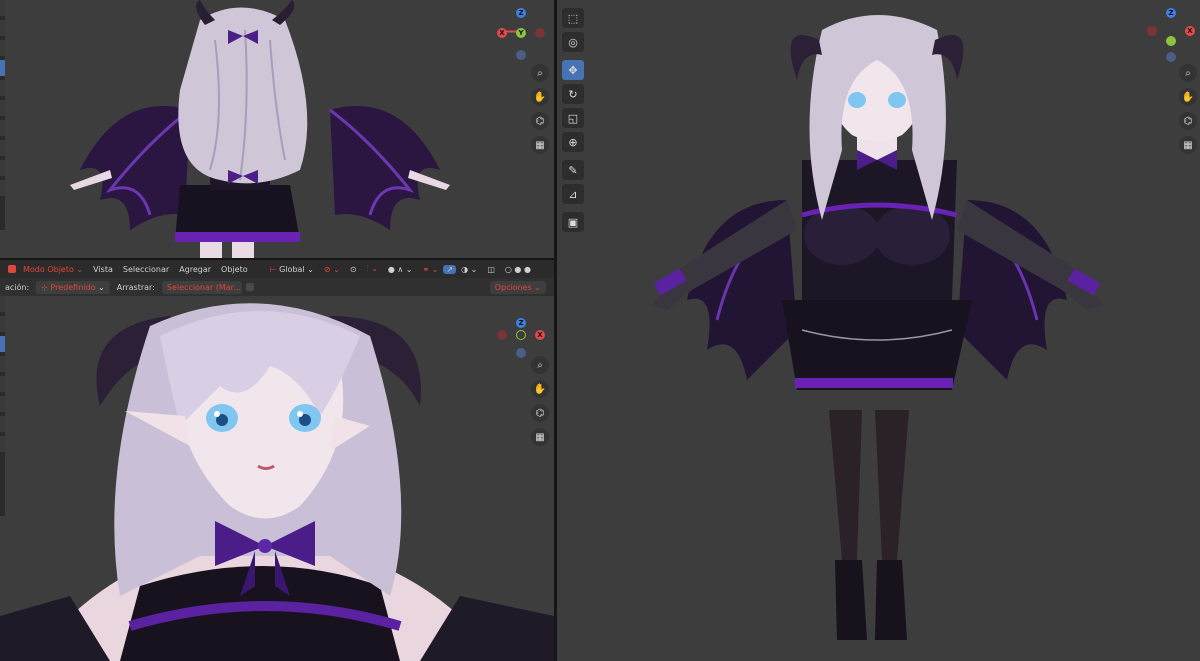 Image resolution: width=1200 pixels, height=661 pixels. I want to click on menu-vista: Vista, so click(103, 269).